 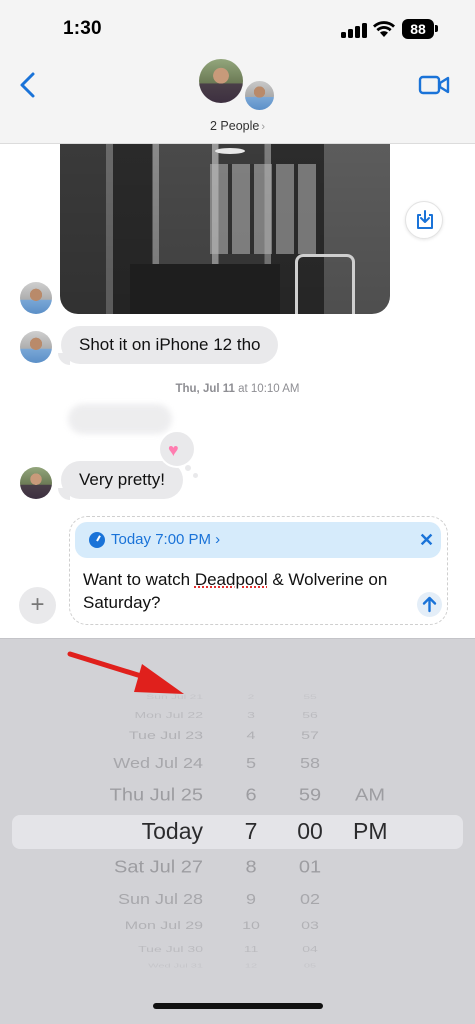 I want to click on compose-text-part: Want to watch, so click(x=139, y=579).